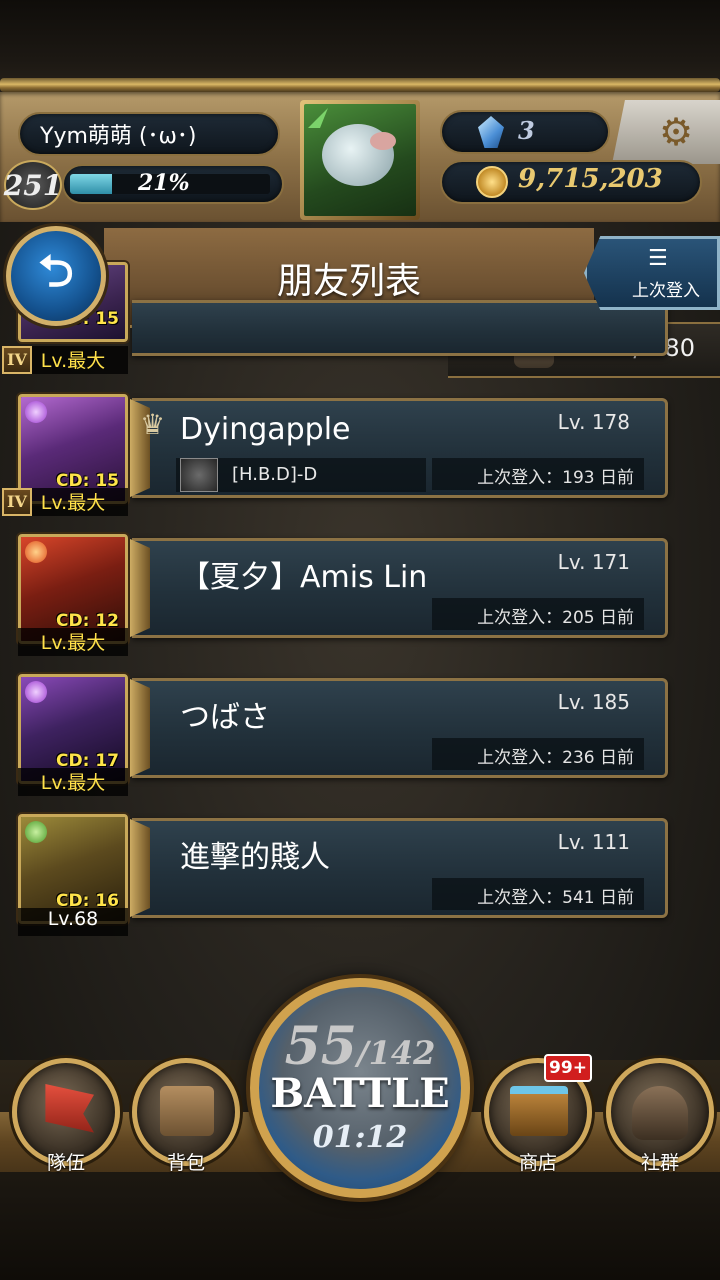 This screenshot has width=720, height=1280. What do you see at coordinates (360, 1093) in the screenshot?
I see `battle-label: BATTLE` at bounding box center [360, 1093].